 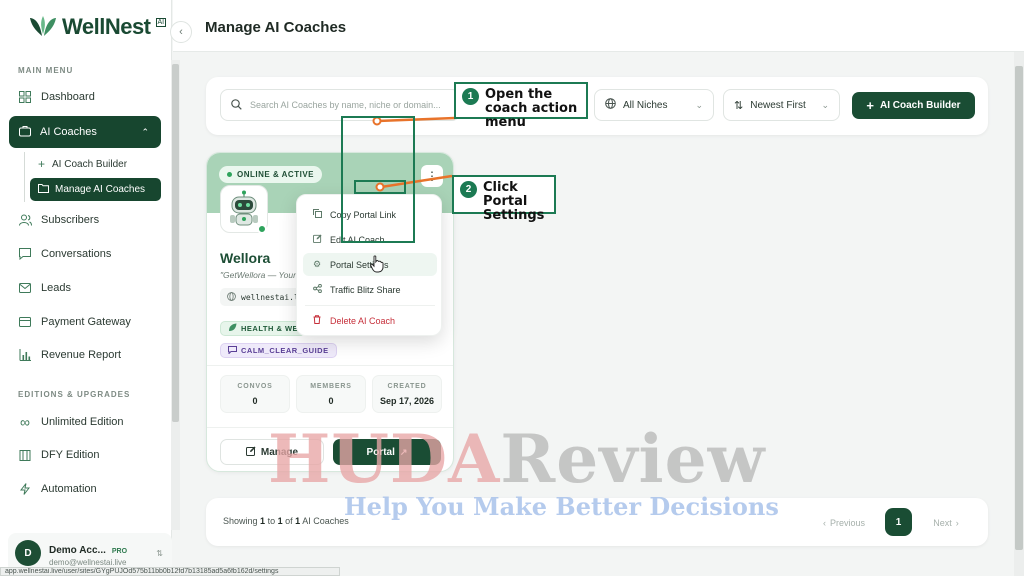 What do you see at coordinates (24, 177) in the screenshot?
I see `submenu-guide-line` at bounding box center [24, 177].